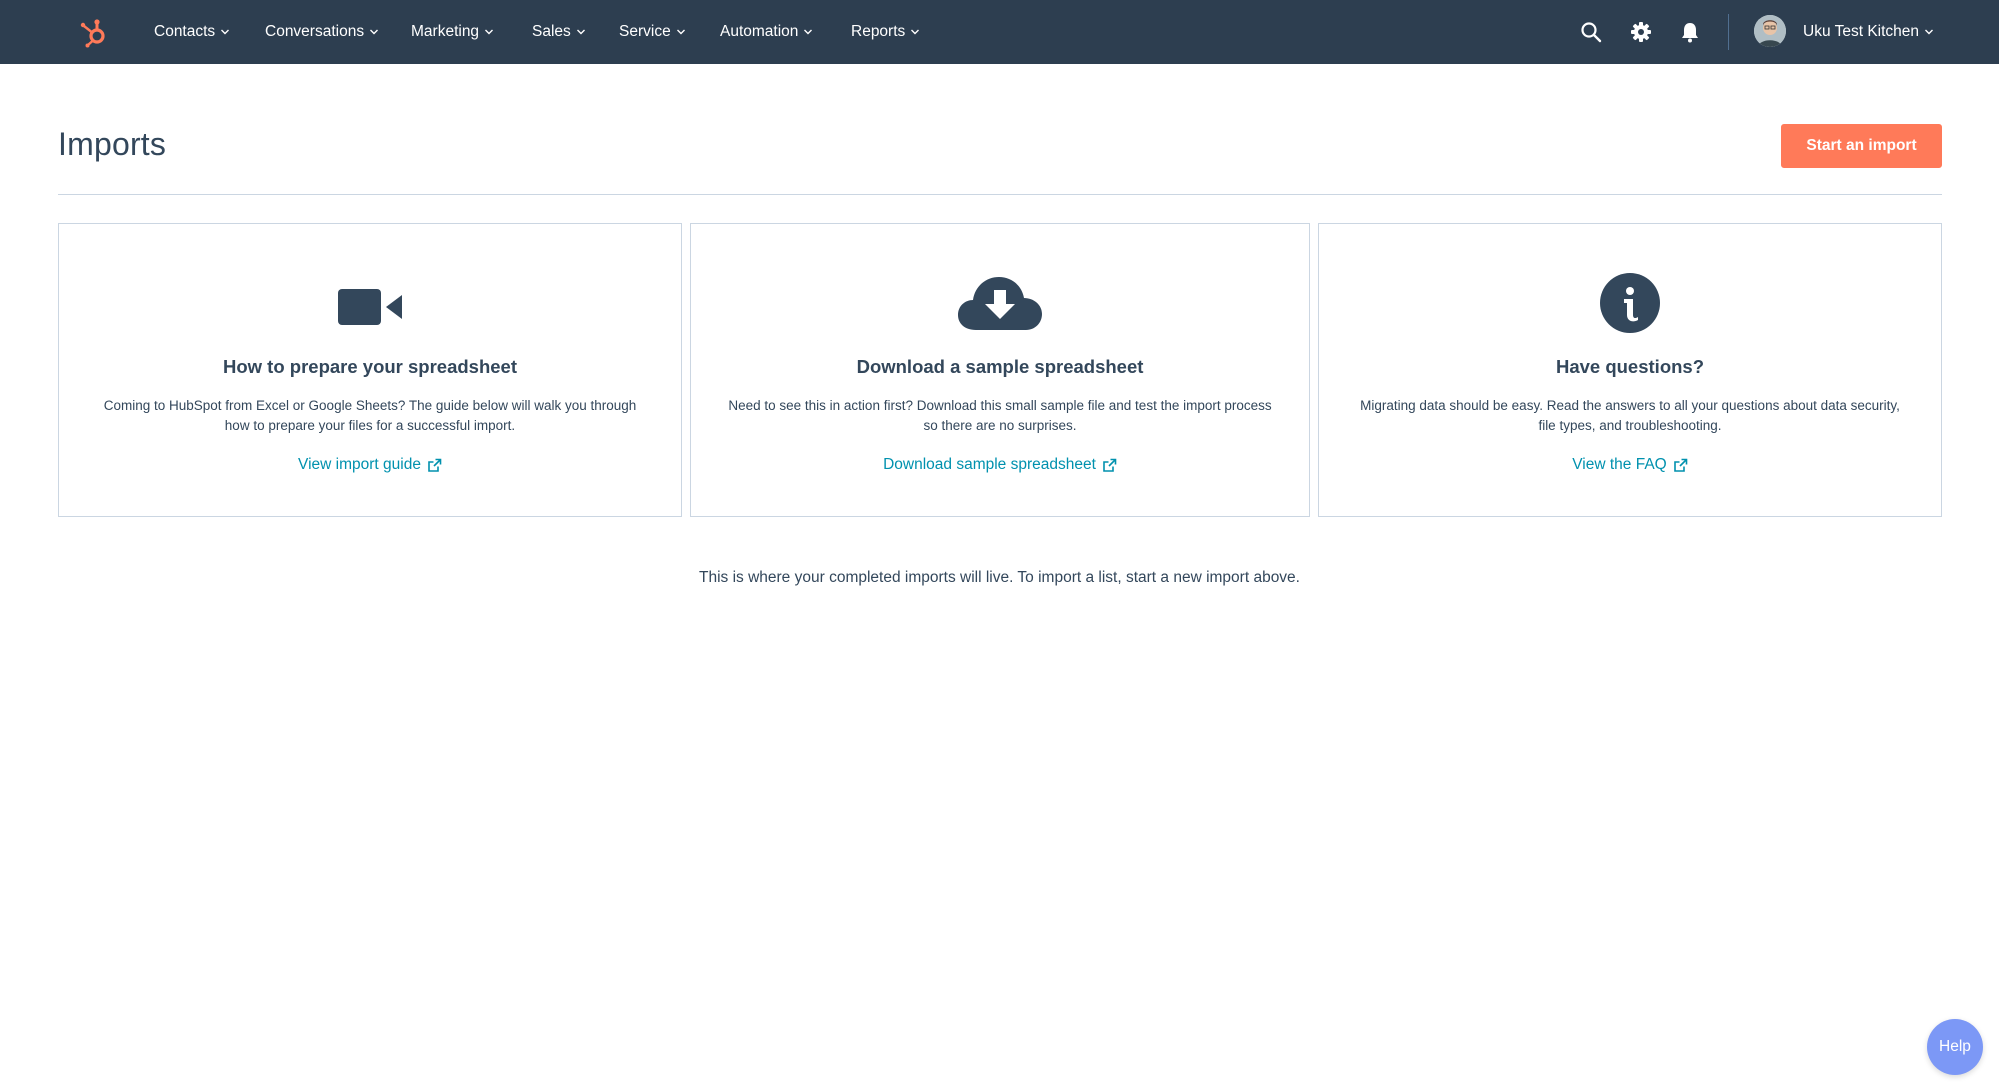  I want to click on search-icon, so click(1591, 32).